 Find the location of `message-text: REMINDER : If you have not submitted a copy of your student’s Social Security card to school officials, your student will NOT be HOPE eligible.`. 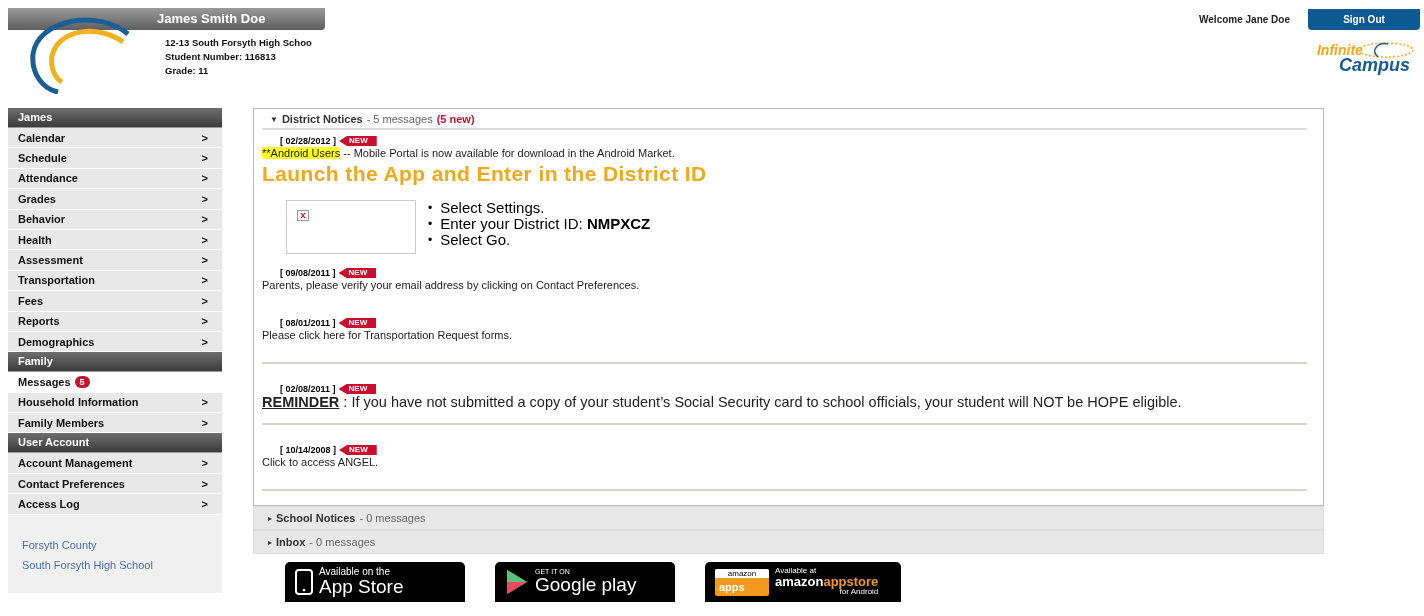

message-text: REMINDER : If you have not submitted a copy of your student’s Social Security card to school officials, your student will NOT be HOPE eligible. is located at coordinates (722, 402).